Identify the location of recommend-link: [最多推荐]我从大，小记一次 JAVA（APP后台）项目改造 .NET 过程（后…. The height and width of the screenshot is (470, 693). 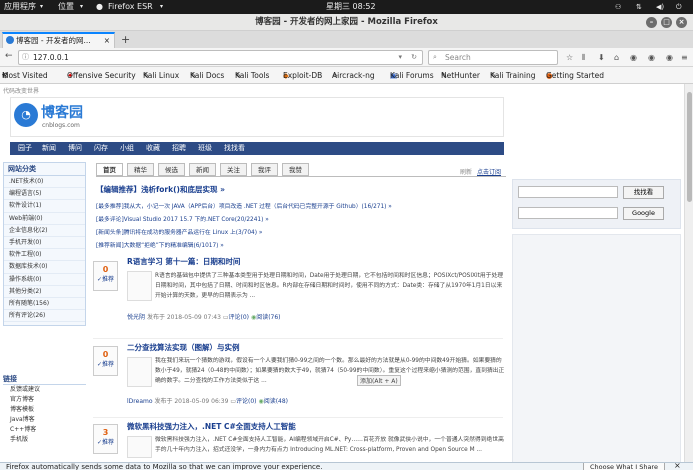
(244, 207).